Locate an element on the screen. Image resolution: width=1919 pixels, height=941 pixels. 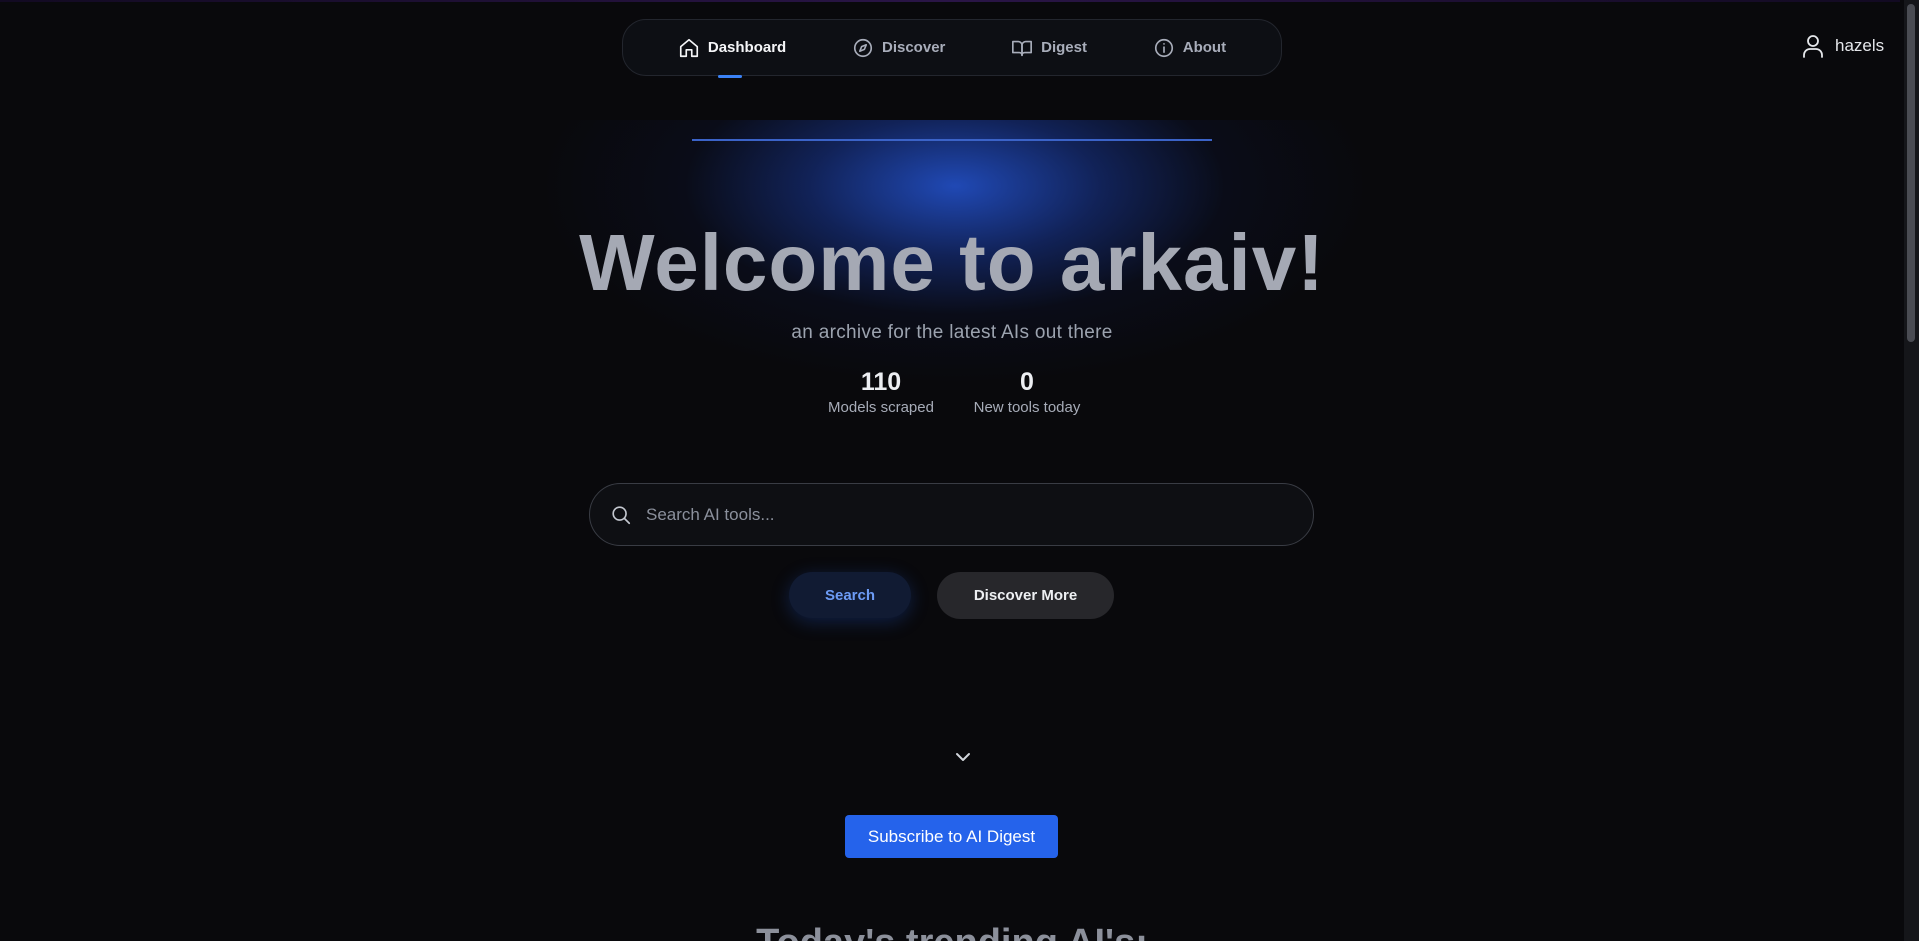
stat-models-scraped: 110 Models scraped is located at coordinates (881, 392).